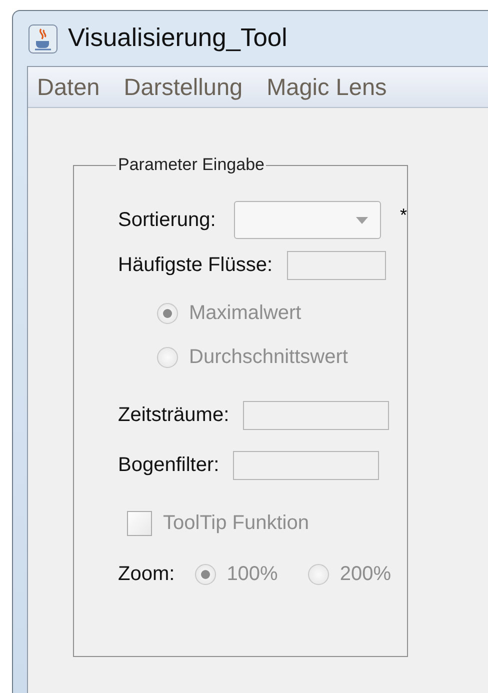 Image resolution: width=488 pixels, height=693 pixels. What do you see at coordinates (167, 220) in the screenshot?
I see `field-label: Sortierung:` at bounding box center [167, 220].